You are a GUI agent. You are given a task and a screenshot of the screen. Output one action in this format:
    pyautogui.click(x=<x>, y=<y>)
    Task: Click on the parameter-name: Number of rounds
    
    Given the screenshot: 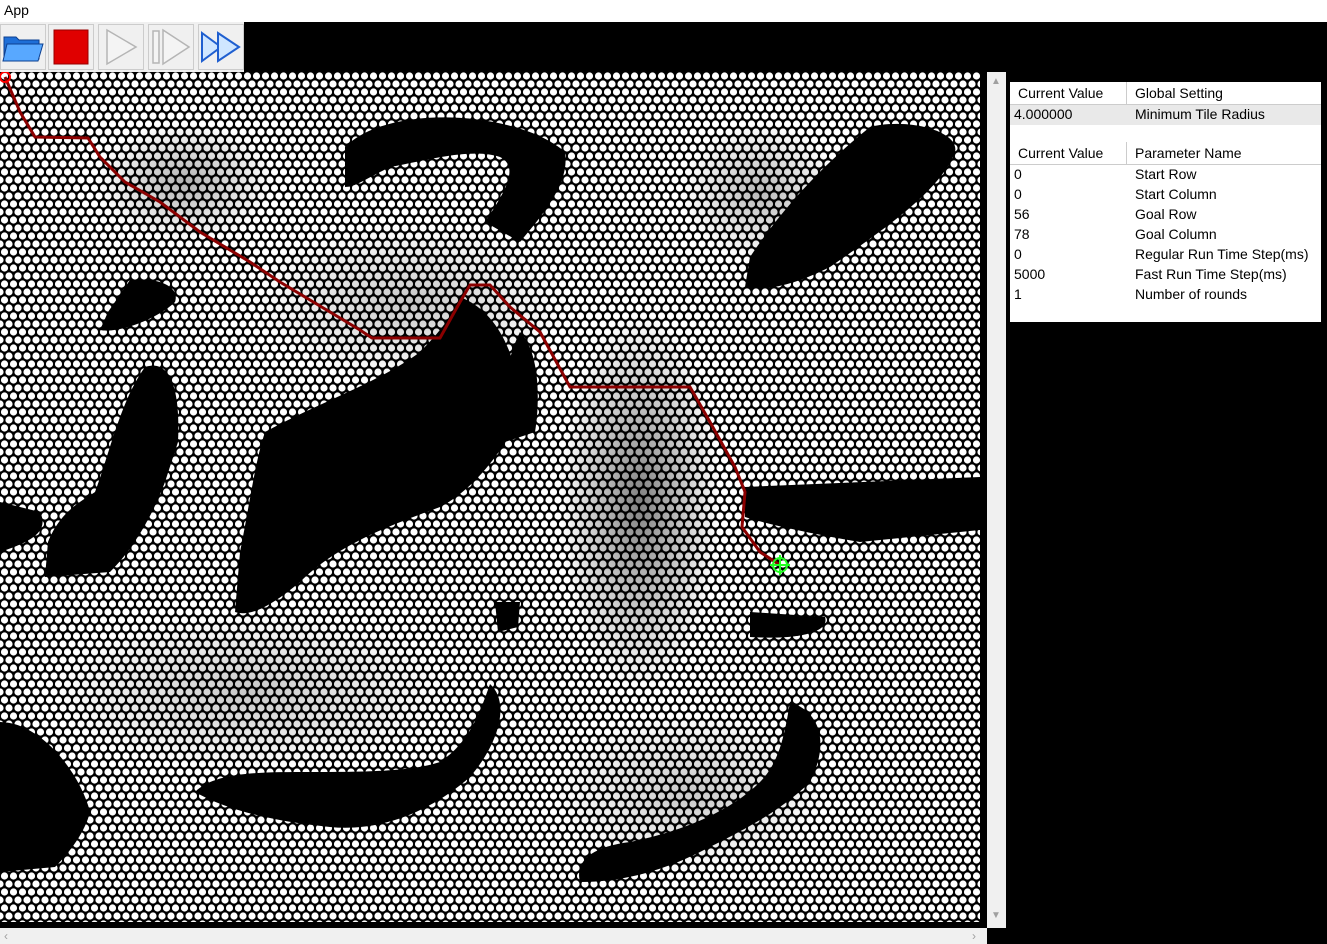 What is the action you would take?
    pyautogui.click(x=1191, y=294)
    